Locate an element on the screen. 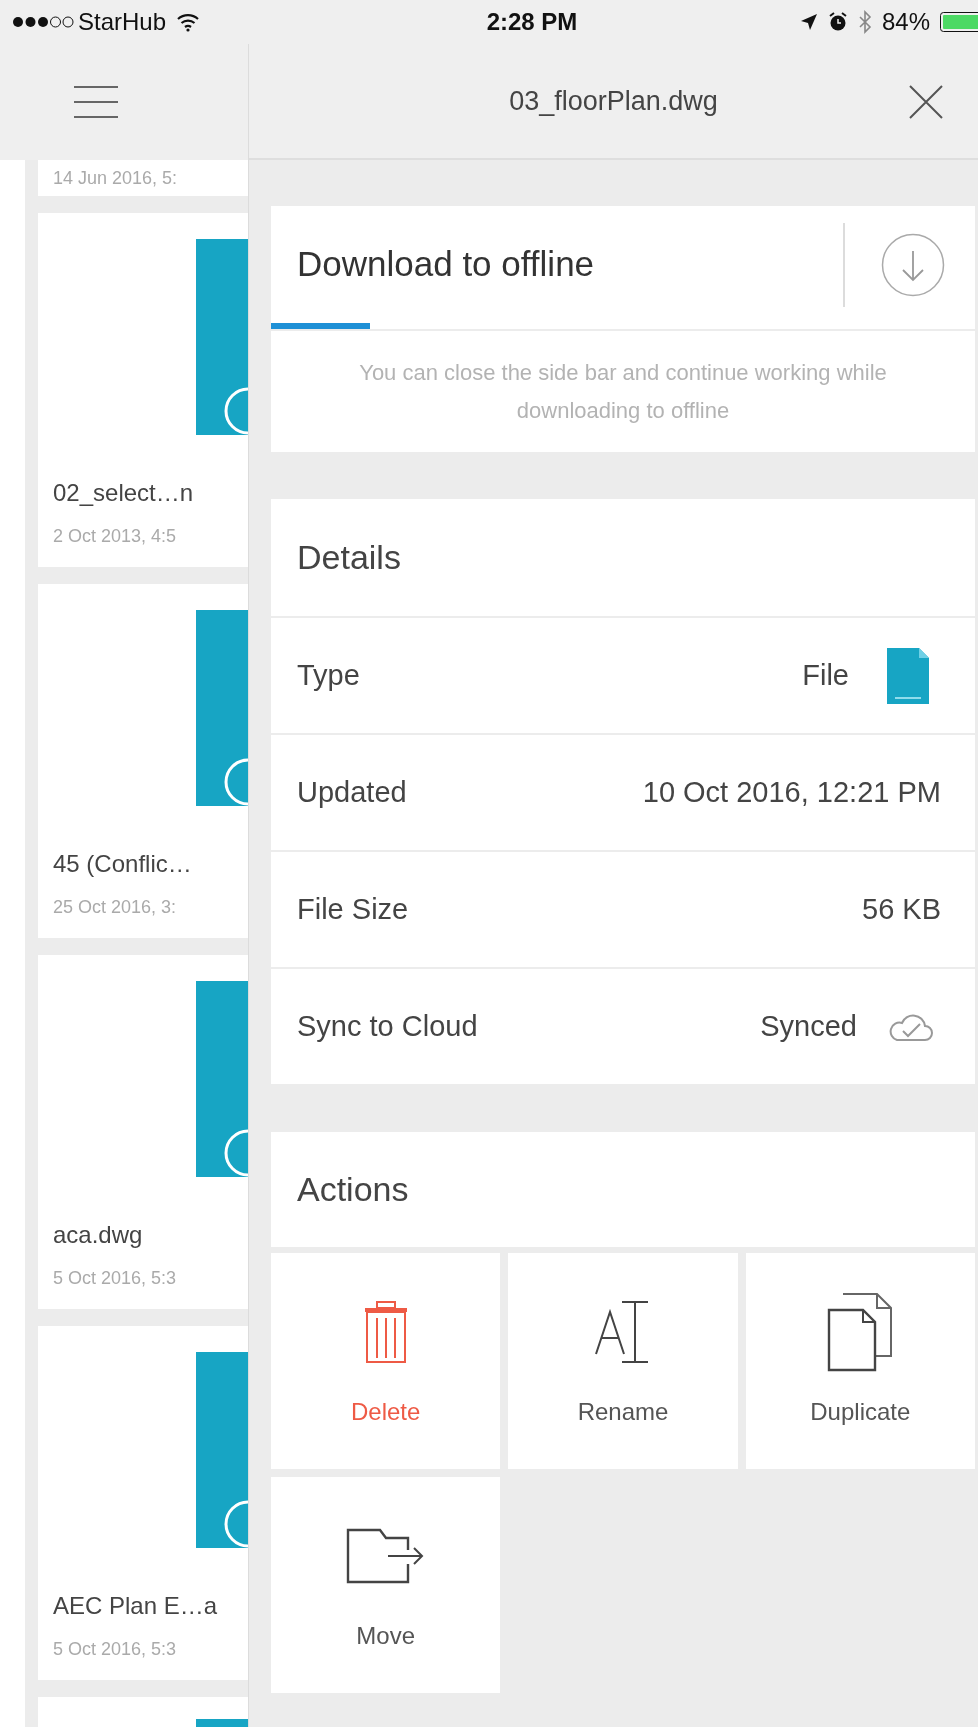 The image size is (978, 1727). signal-icon is located at coordinates (43, 22).